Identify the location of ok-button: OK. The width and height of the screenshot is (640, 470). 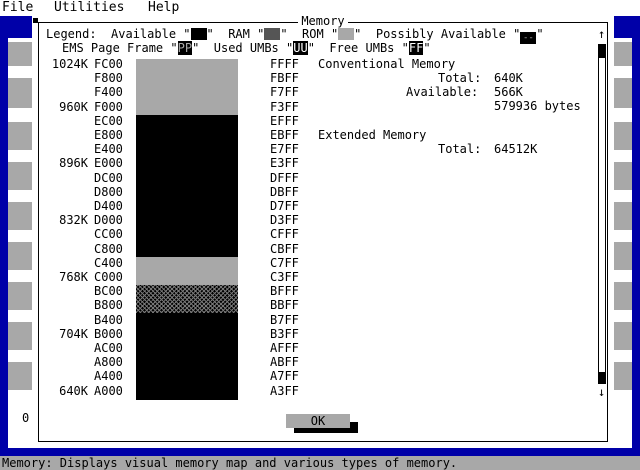
(318, 421).